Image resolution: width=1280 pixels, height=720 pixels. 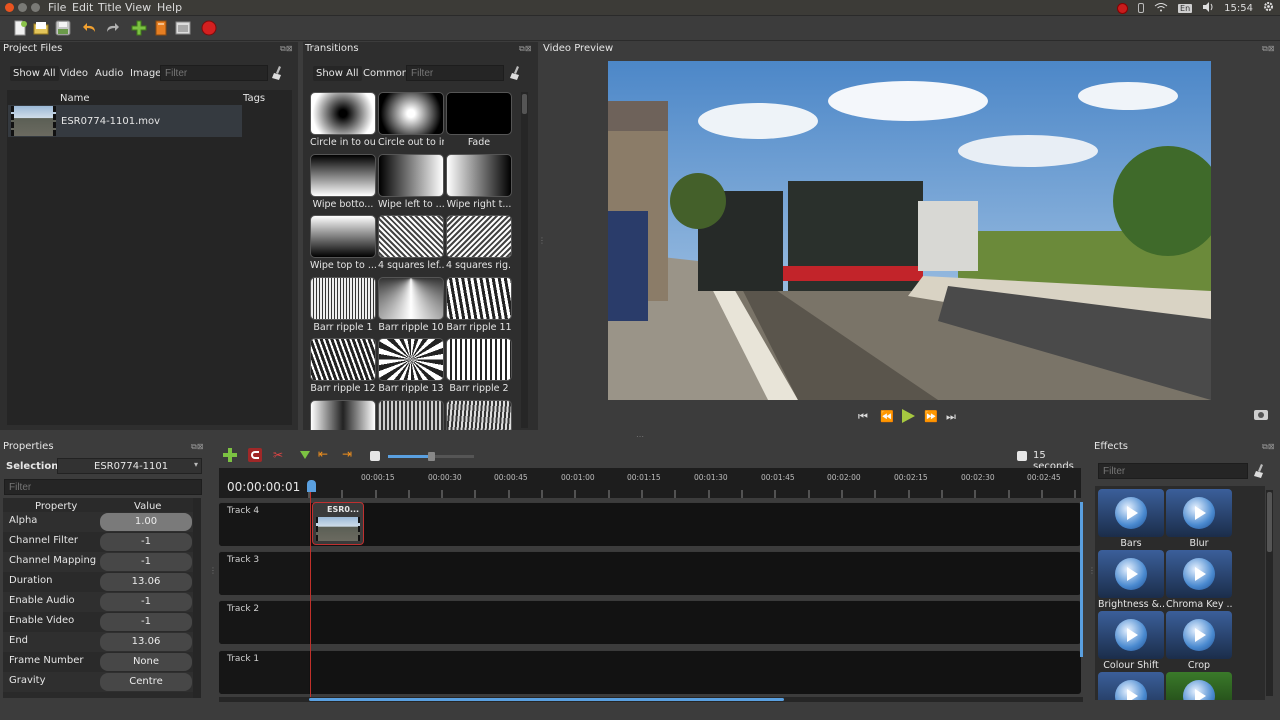 I want to click on files-col-name: Name, so click(x=75, y=98).